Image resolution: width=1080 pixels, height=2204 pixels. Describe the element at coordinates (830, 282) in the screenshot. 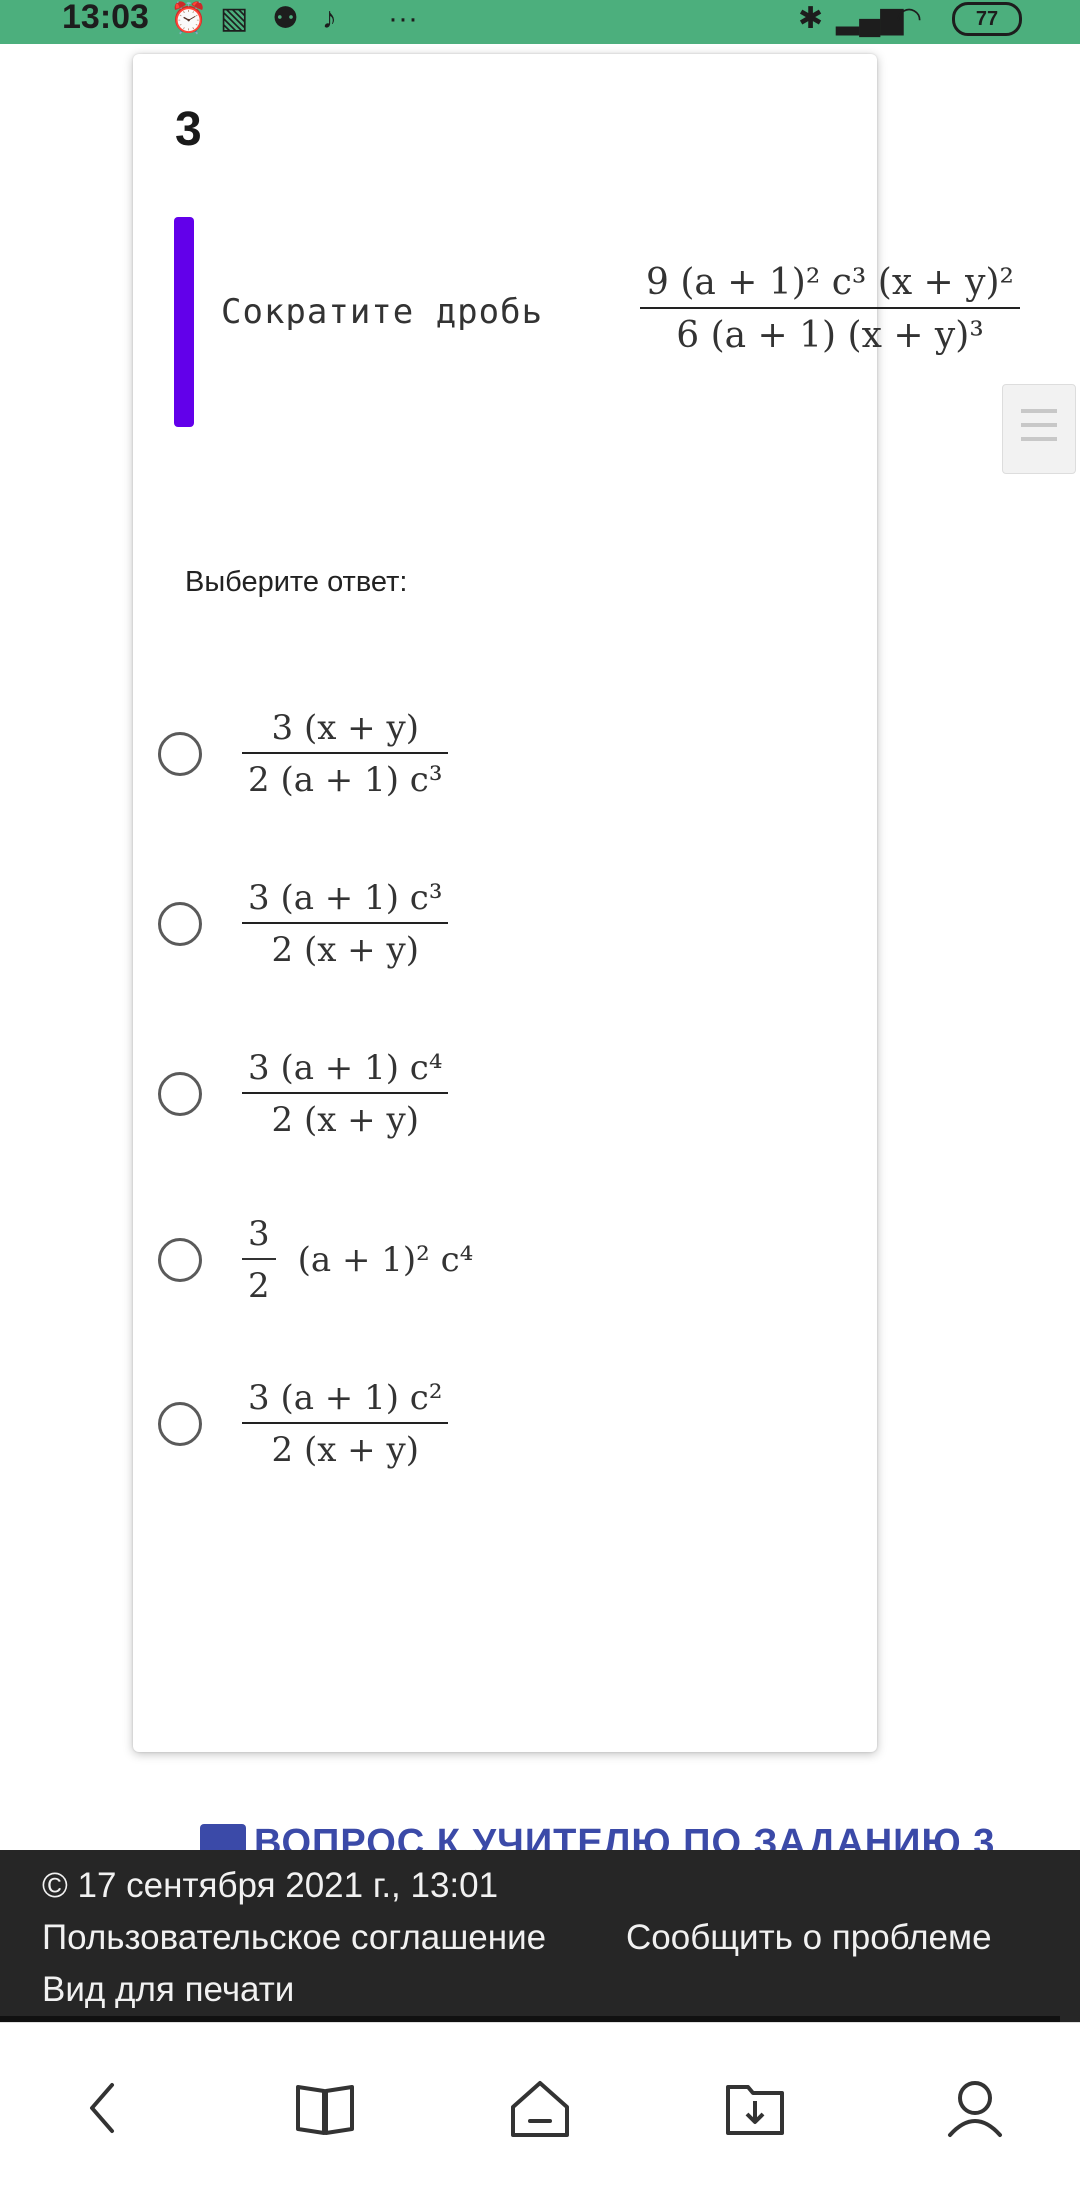

I see `question-numerator: 9 (a + 1)² c³ (x + y)²` at that location.